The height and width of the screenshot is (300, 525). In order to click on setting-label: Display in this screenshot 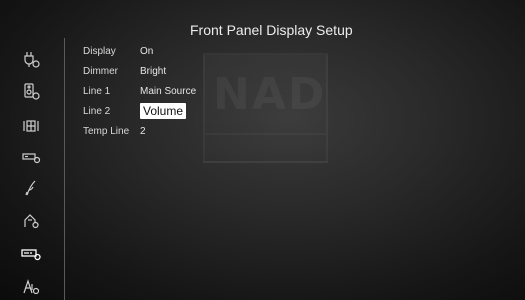, I will do `click(99, 51)`.